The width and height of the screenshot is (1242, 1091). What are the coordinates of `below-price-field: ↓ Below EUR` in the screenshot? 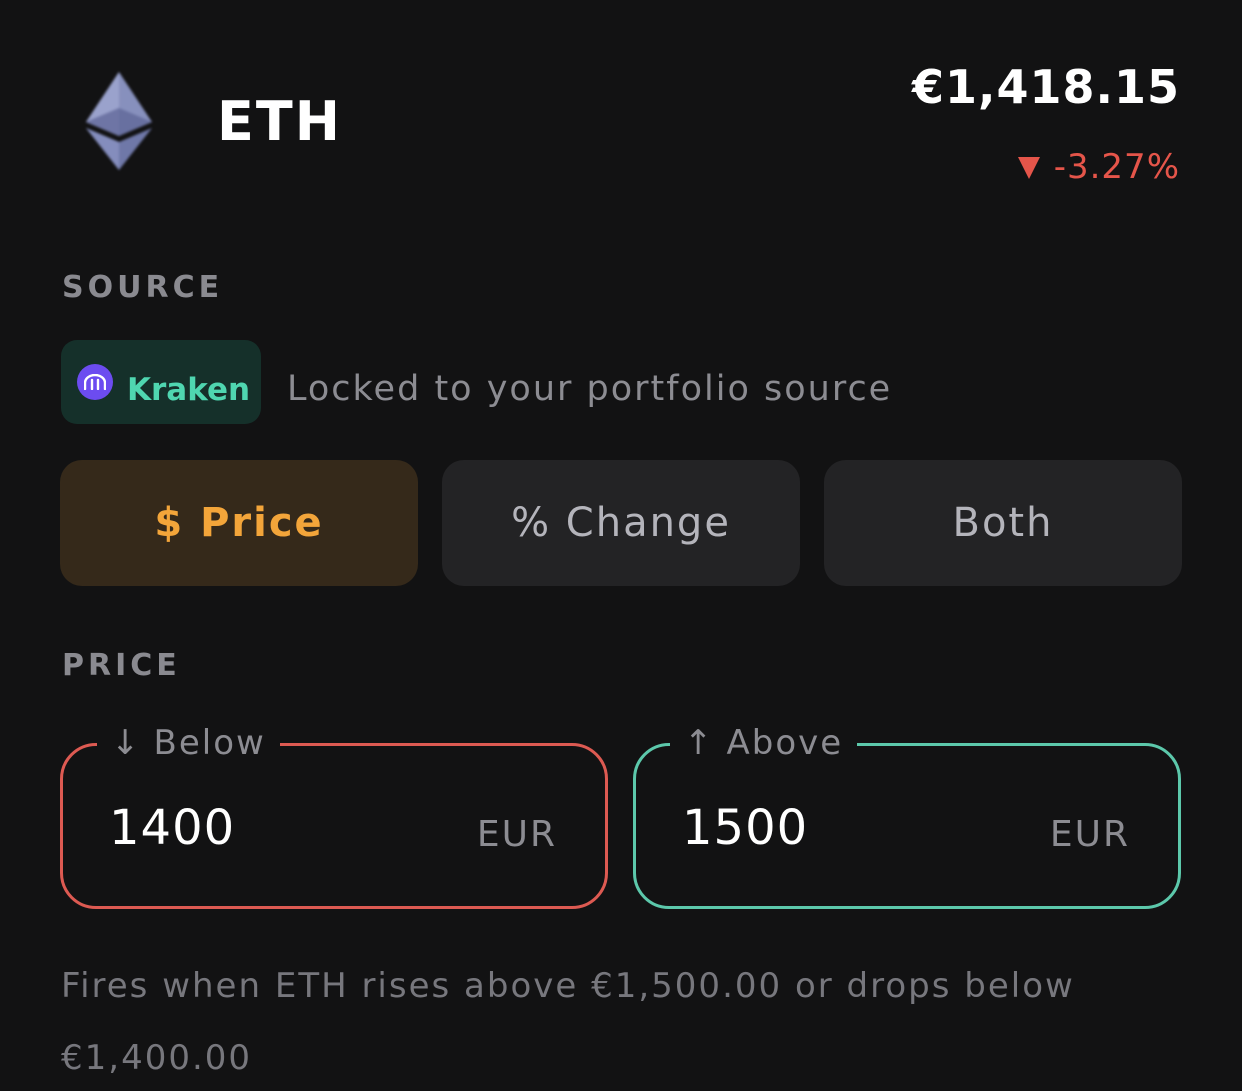 It's located at (334, 814).